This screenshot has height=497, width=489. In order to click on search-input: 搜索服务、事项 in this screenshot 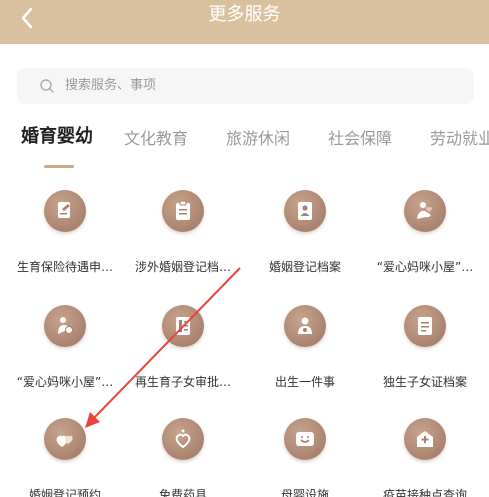, I will do `click(245, 86)`.